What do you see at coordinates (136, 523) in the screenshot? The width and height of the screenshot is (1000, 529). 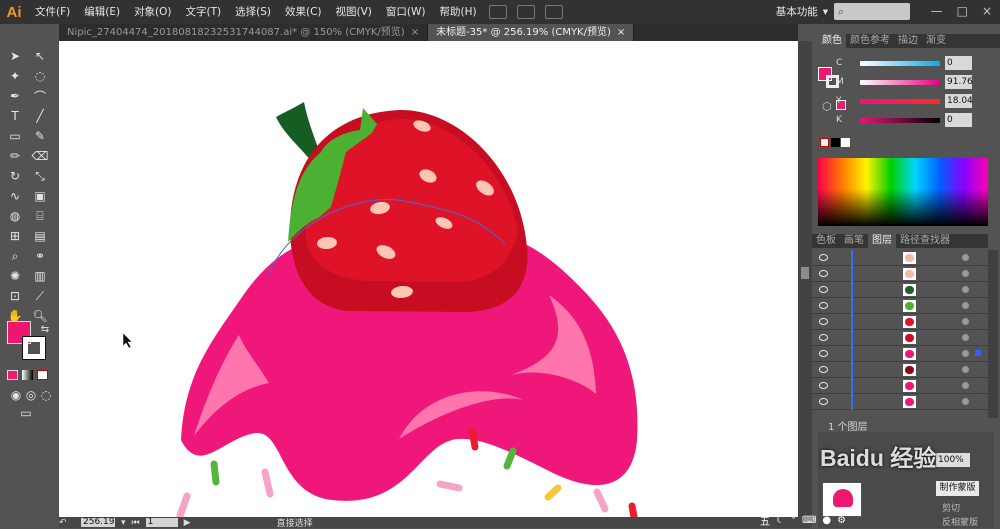 I see `first-page-icon: ⏮` at bounding box center [136, 523].